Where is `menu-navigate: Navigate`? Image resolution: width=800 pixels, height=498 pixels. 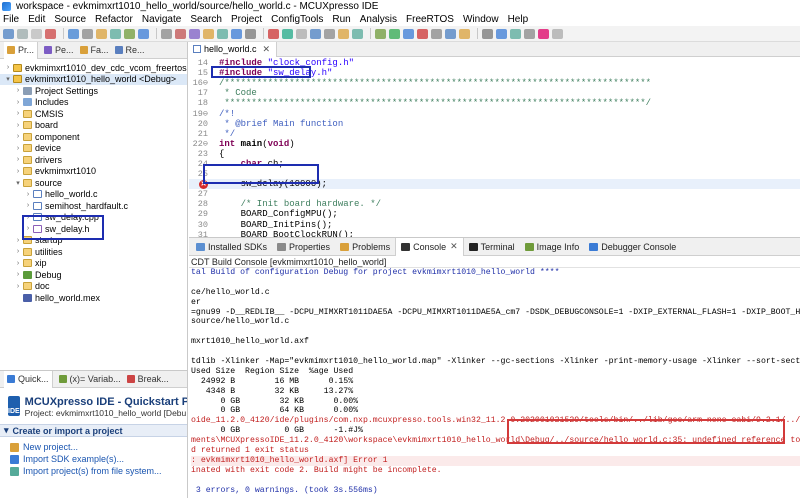 menu-navigate: Navigate is located at coordinates (161, 19).